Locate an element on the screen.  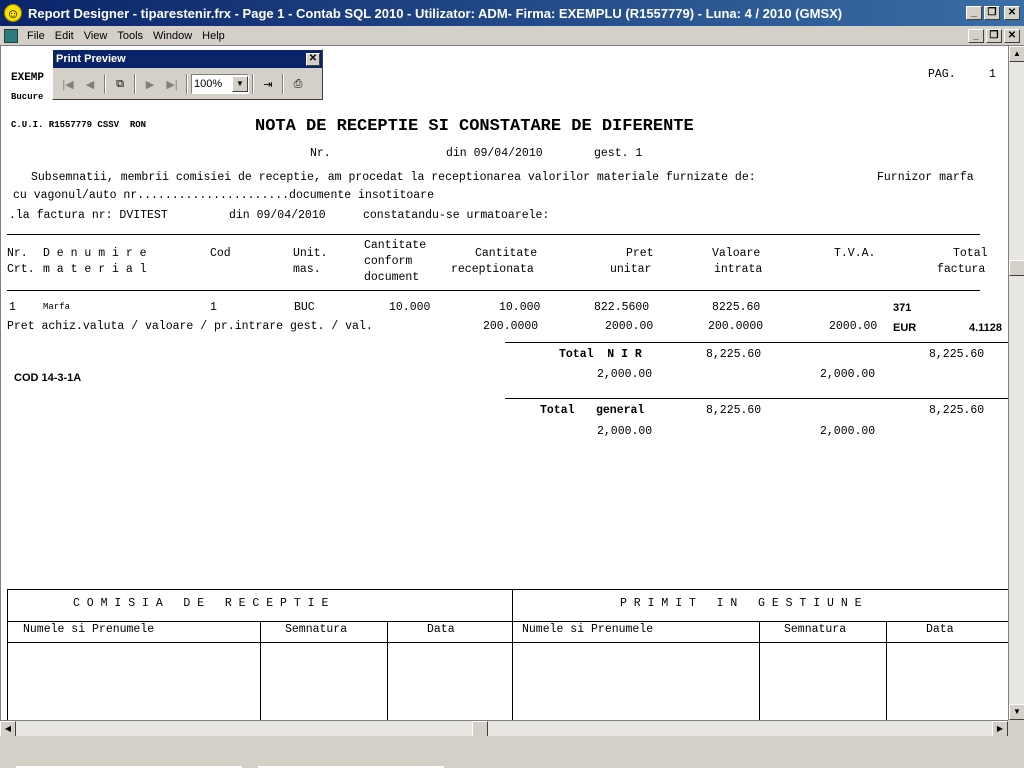
sign-grid-header-bottom is located at coordinates (507, 642).